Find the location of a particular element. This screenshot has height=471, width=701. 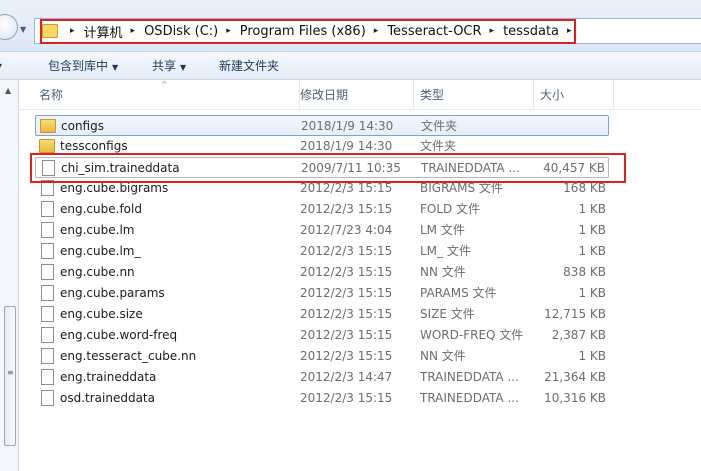

sort-ascending-icon: ^ is located at coordinates (164, 84).